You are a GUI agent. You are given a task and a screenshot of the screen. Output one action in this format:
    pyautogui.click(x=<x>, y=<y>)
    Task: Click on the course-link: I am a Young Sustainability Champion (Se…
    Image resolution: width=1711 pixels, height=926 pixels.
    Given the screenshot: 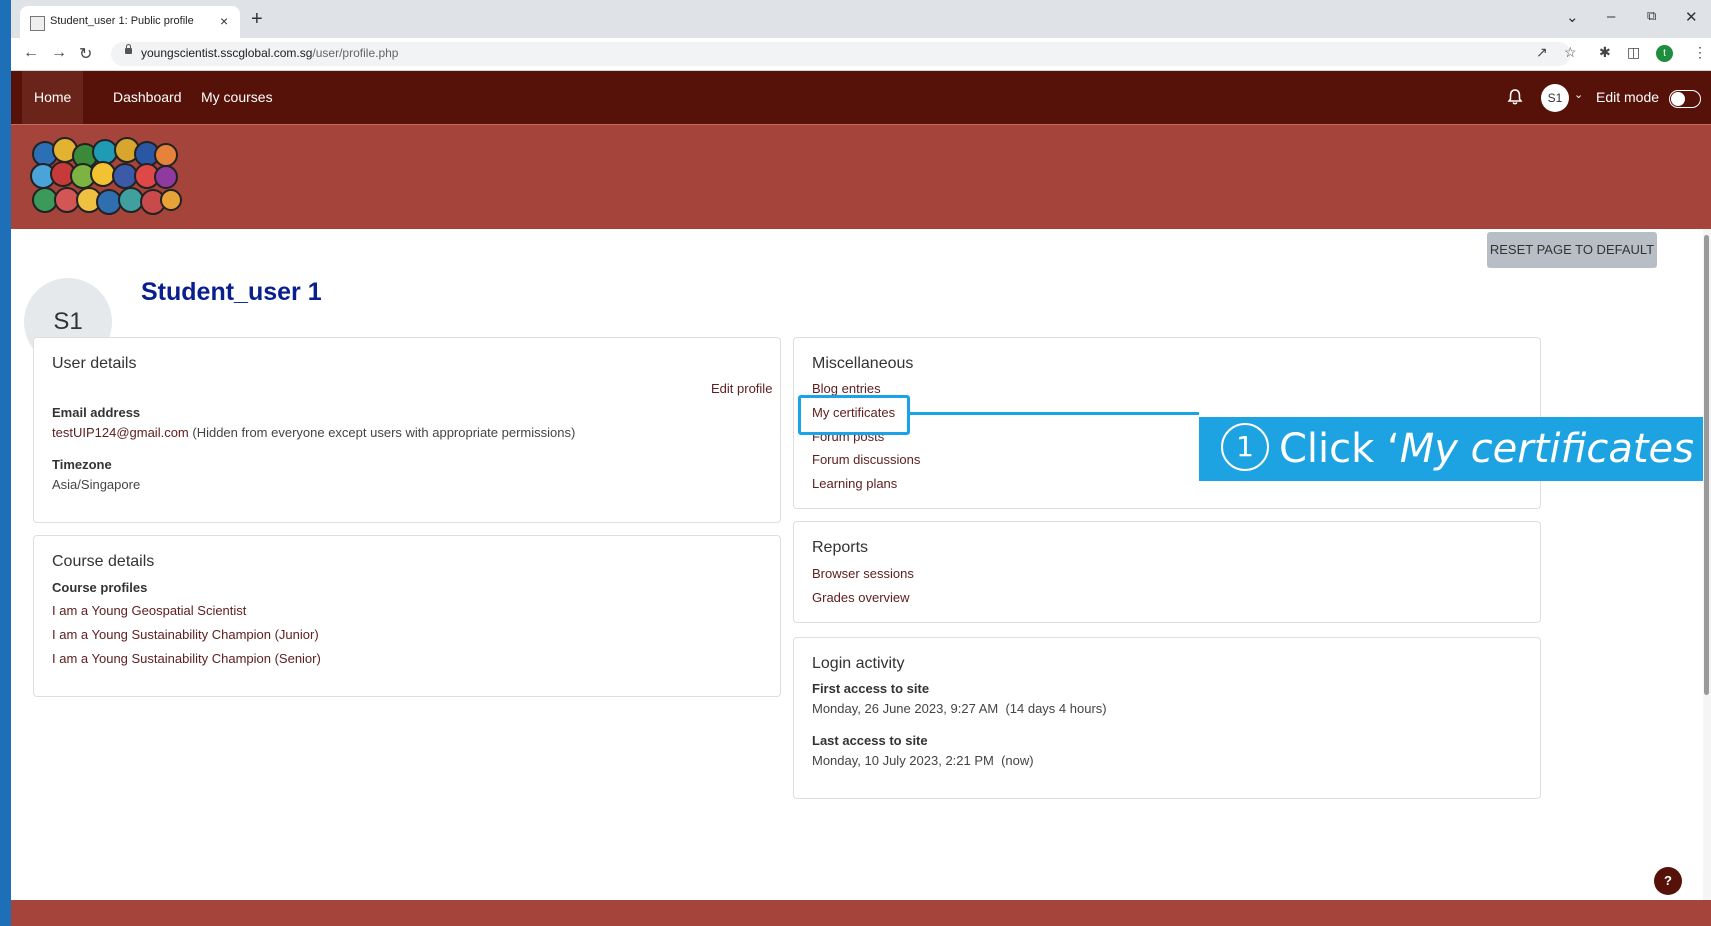 What is the action you would take?
    pyautogui.click(x=186, y=658)
    